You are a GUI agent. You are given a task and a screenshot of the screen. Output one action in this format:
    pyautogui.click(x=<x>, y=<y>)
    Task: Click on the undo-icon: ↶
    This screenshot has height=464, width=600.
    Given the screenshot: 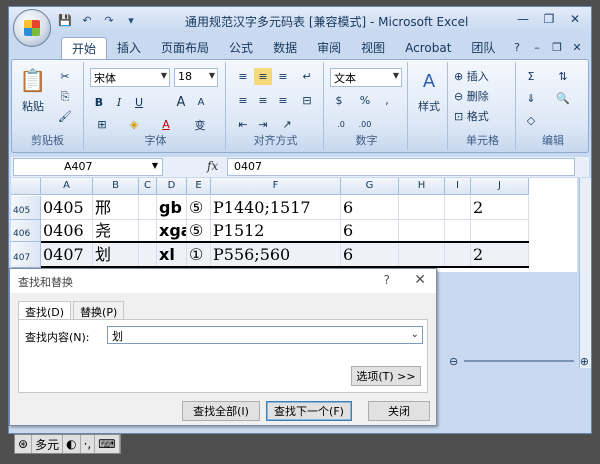 What is the action you would take?
    pyautogui.click(x=87, y=20)
    